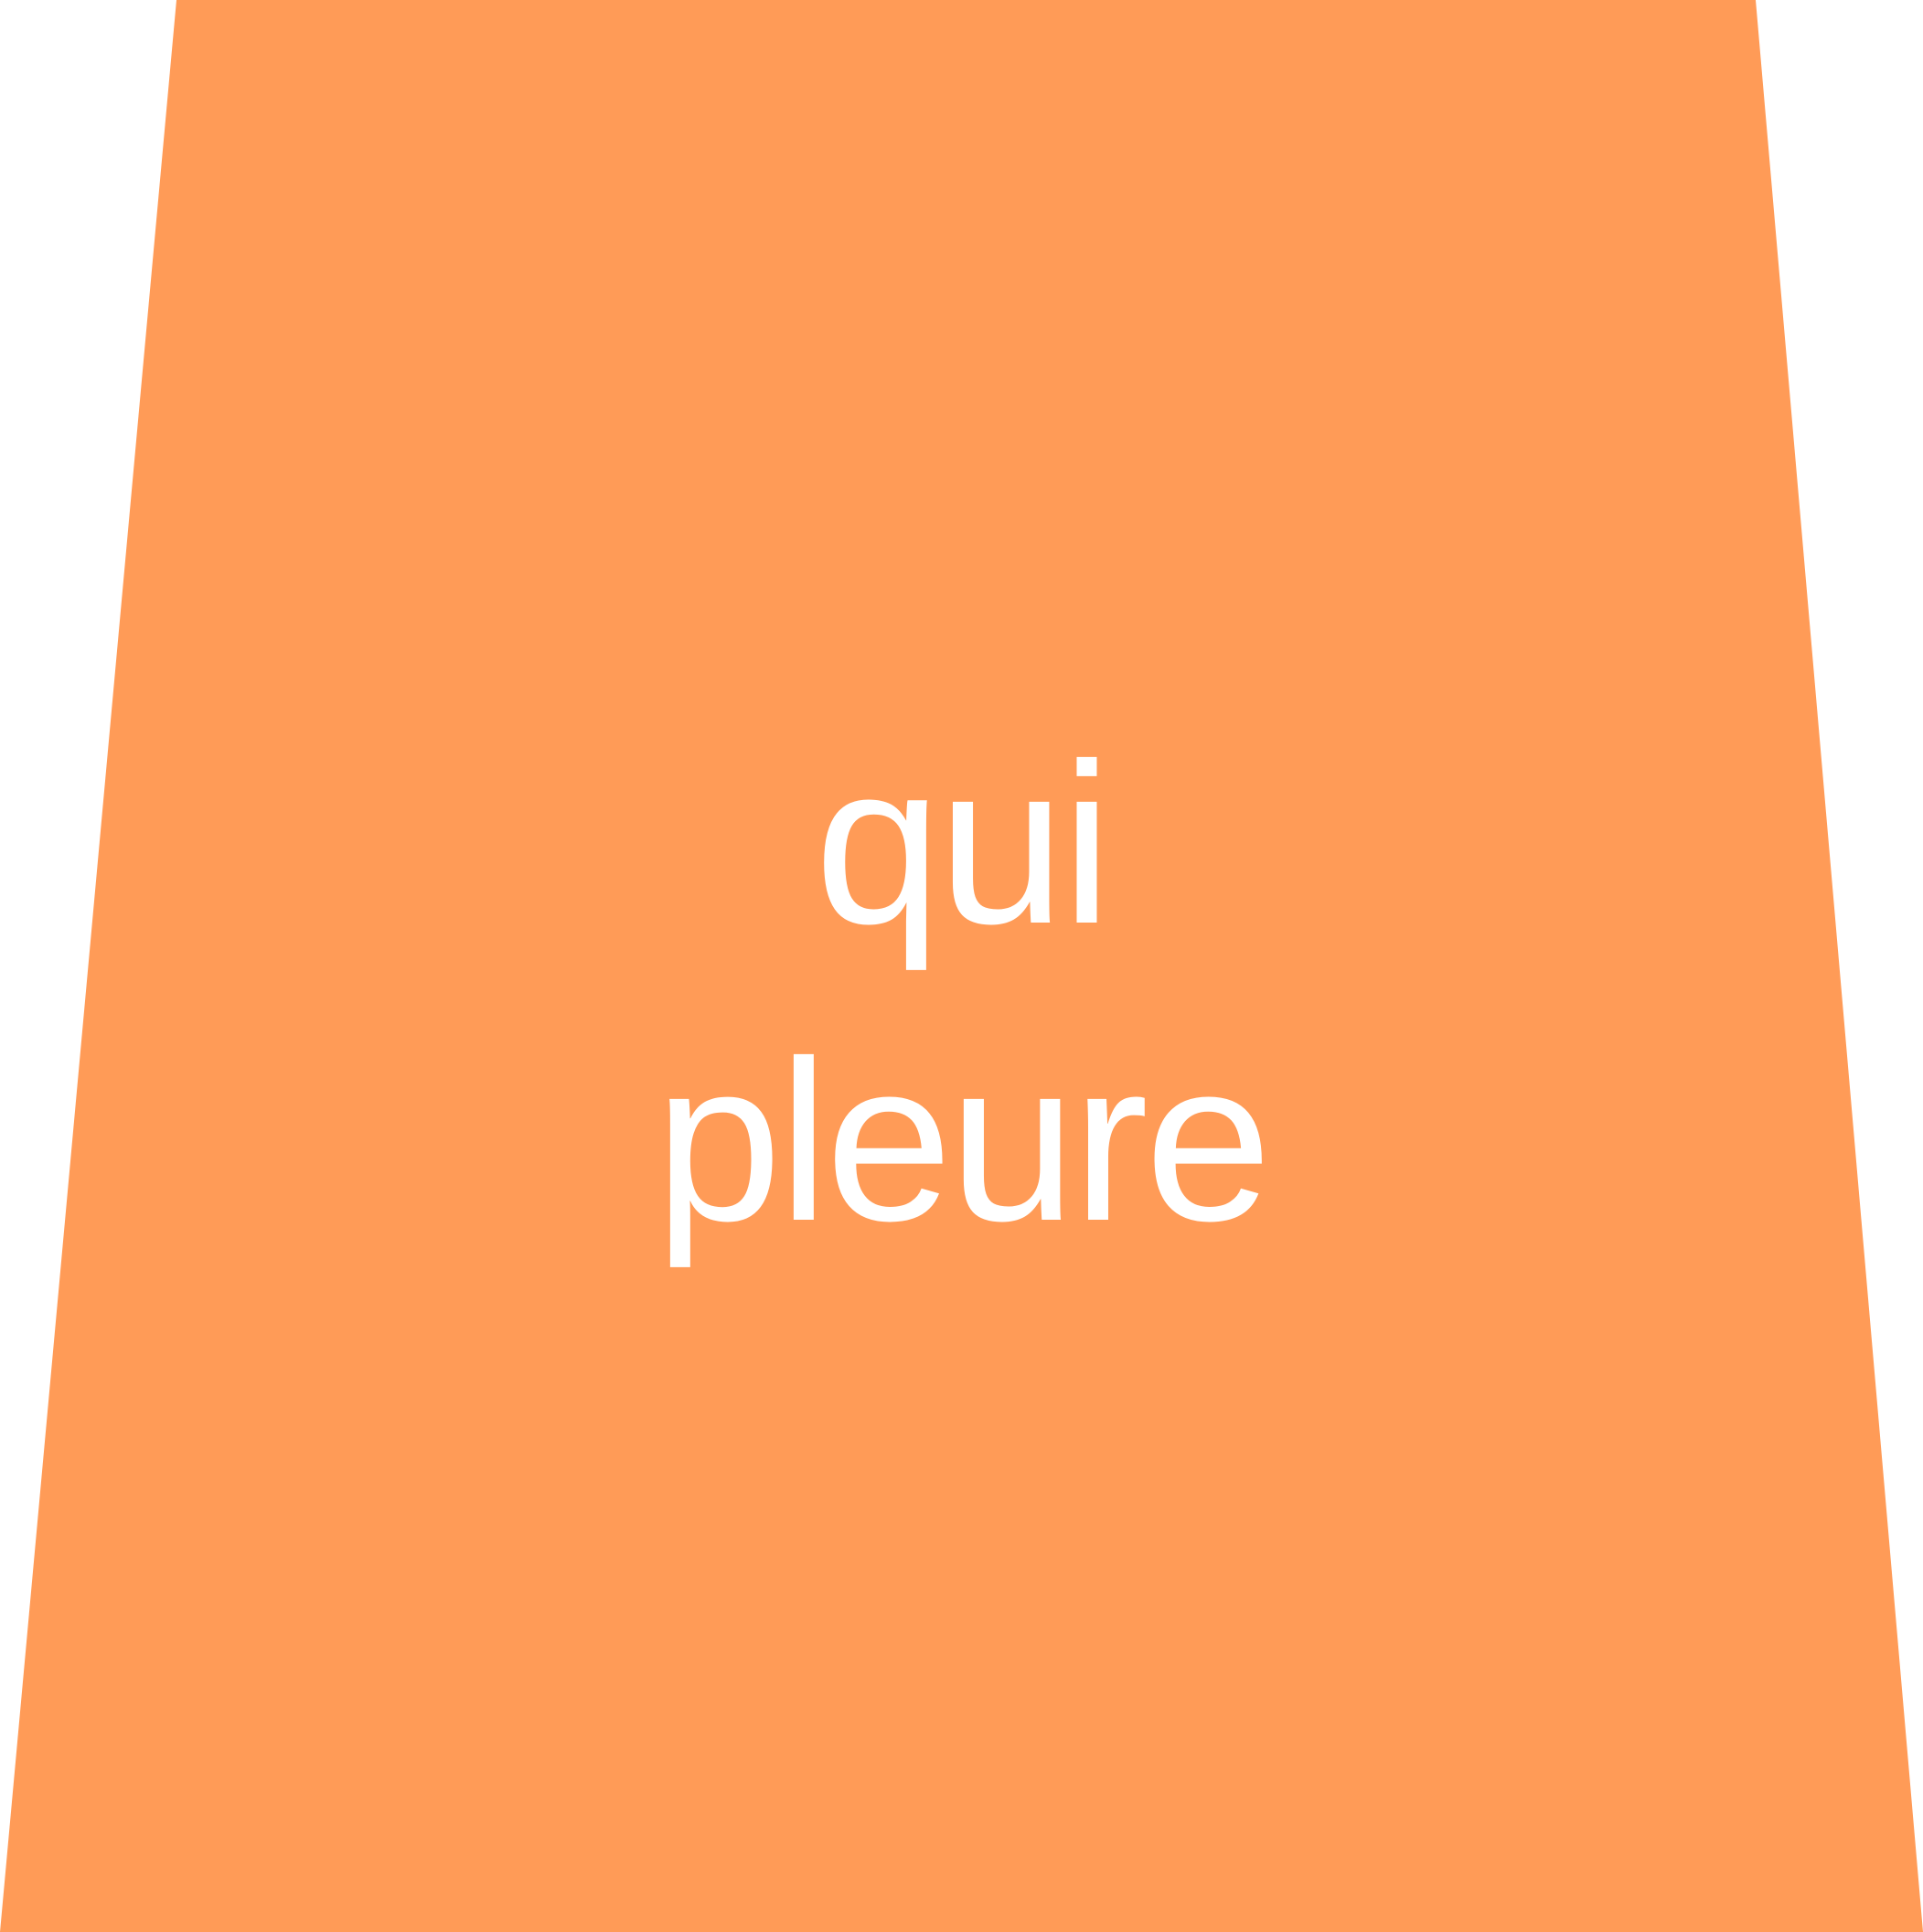  Describe the element at coordinates (963, 1140) in the screenshot. I see `caption-line-2: pleure` at that location.